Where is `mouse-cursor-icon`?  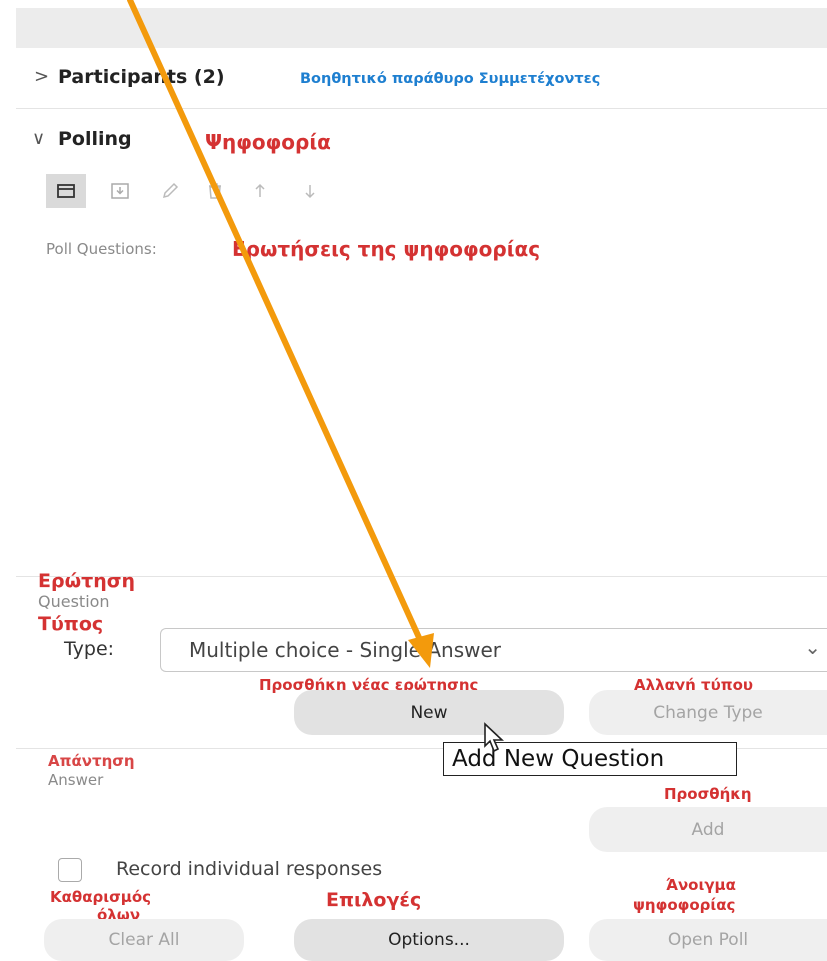
mouse-cursor-icon is located at coordinates (494, 737).